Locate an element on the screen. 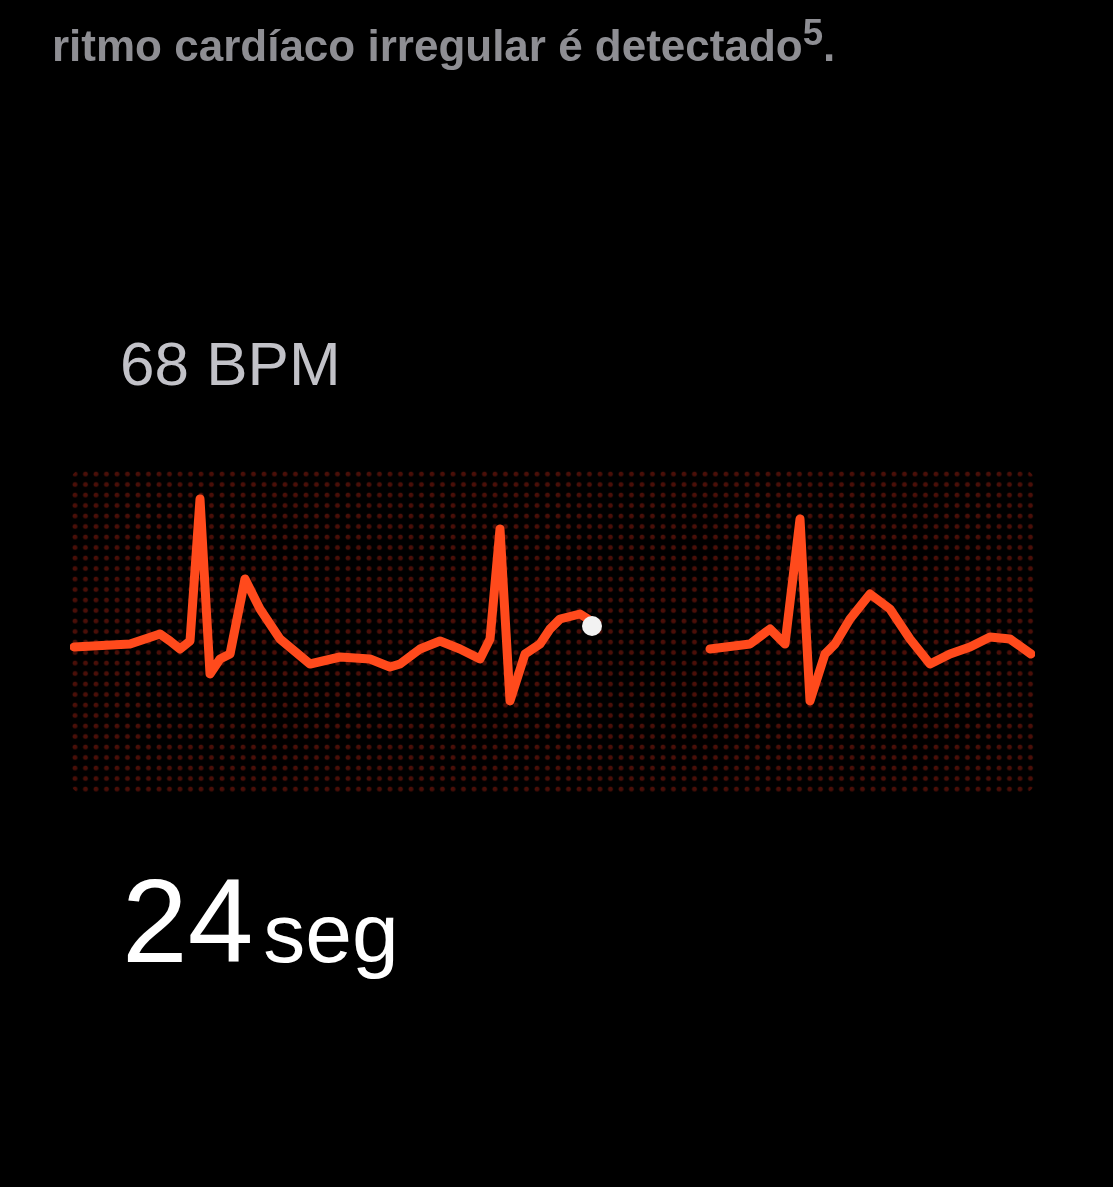  recording-dot-icon is located at coordinates (592, 625).